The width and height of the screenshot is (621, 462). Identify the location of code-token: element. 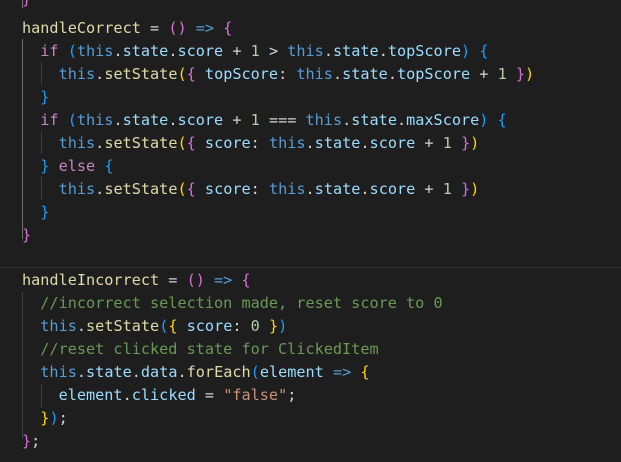
(72, 395).